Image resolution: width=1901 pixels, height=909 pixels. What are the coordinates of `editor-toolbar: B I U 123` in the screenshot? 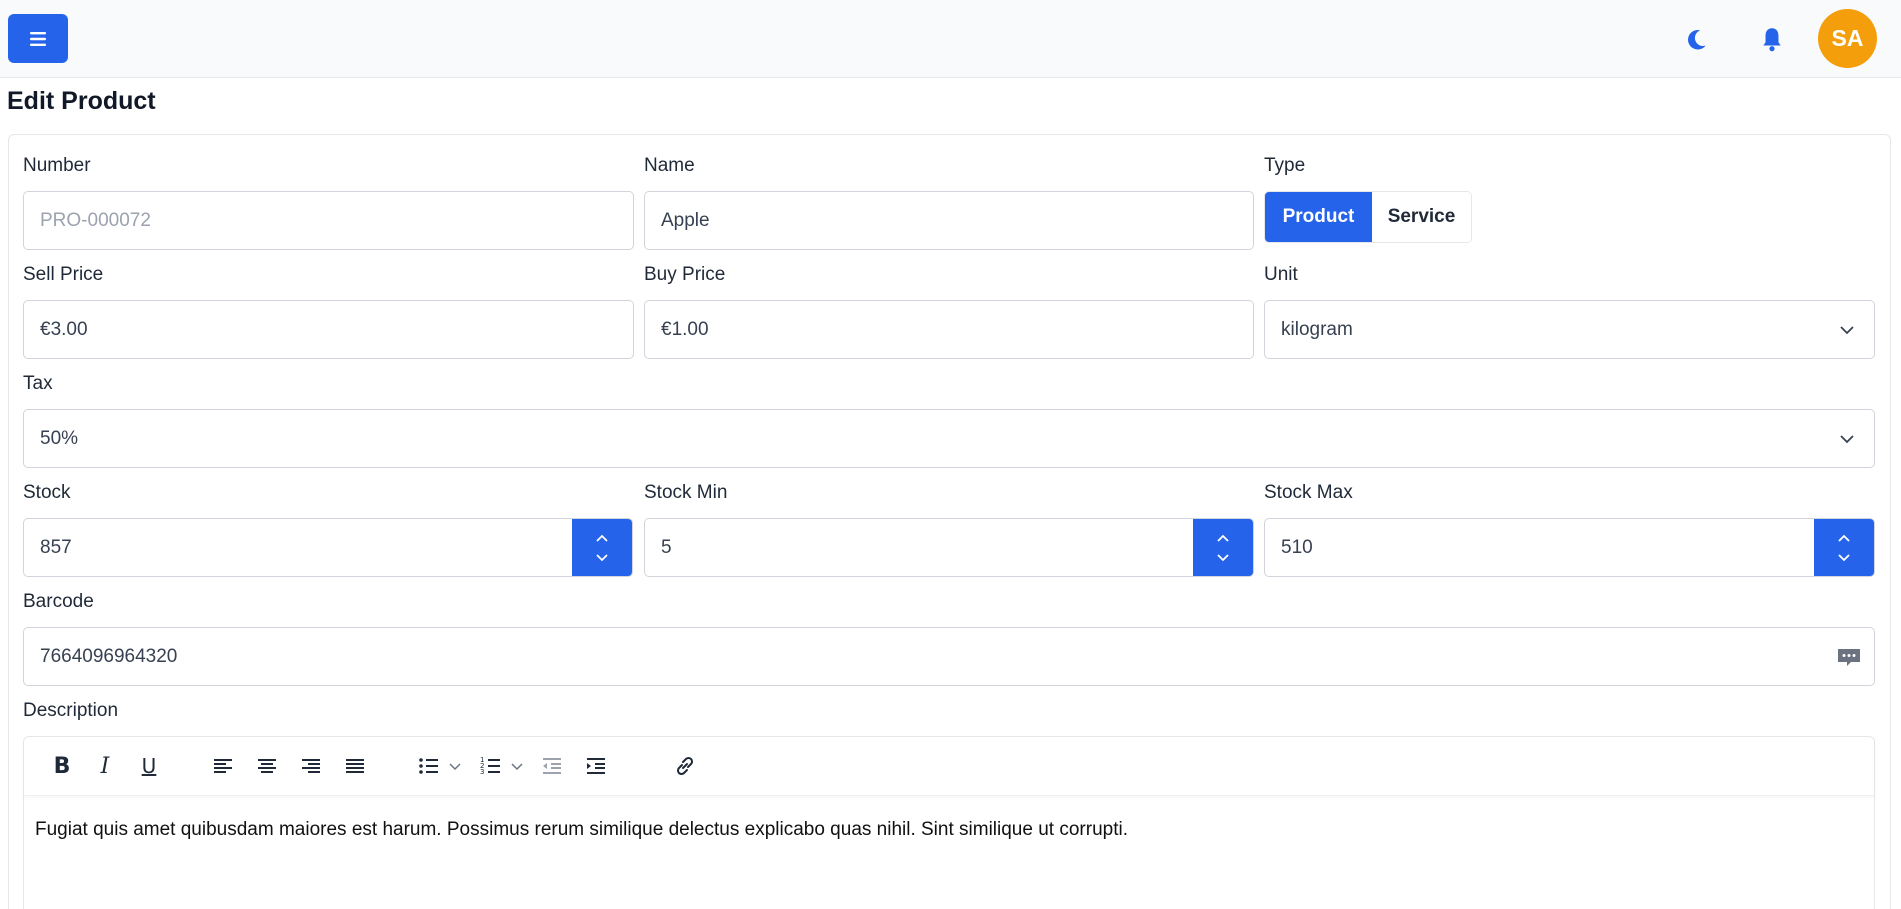 It's located at (949, 766).